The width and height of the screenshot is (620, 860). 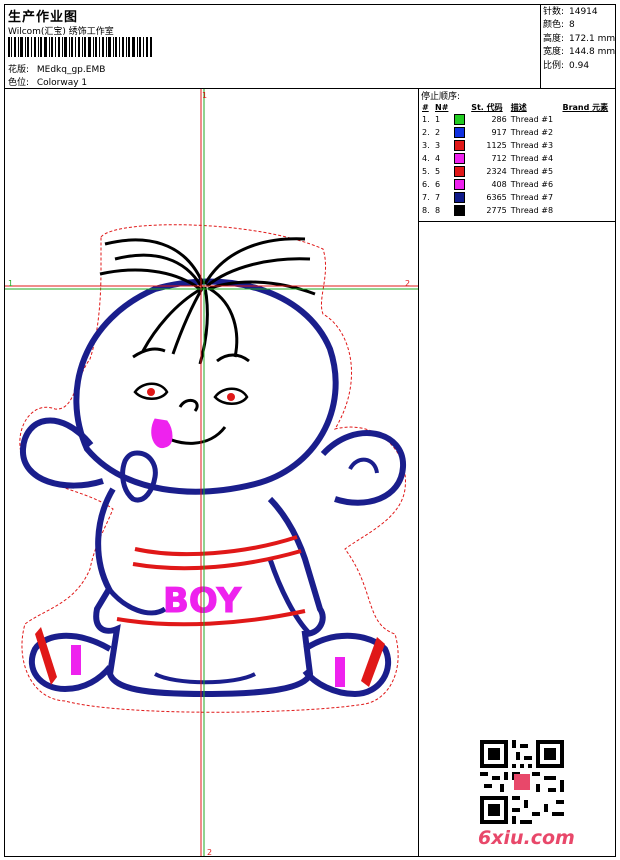 I want to click on page-title: 生产作业图, so click(x=43, y=17).